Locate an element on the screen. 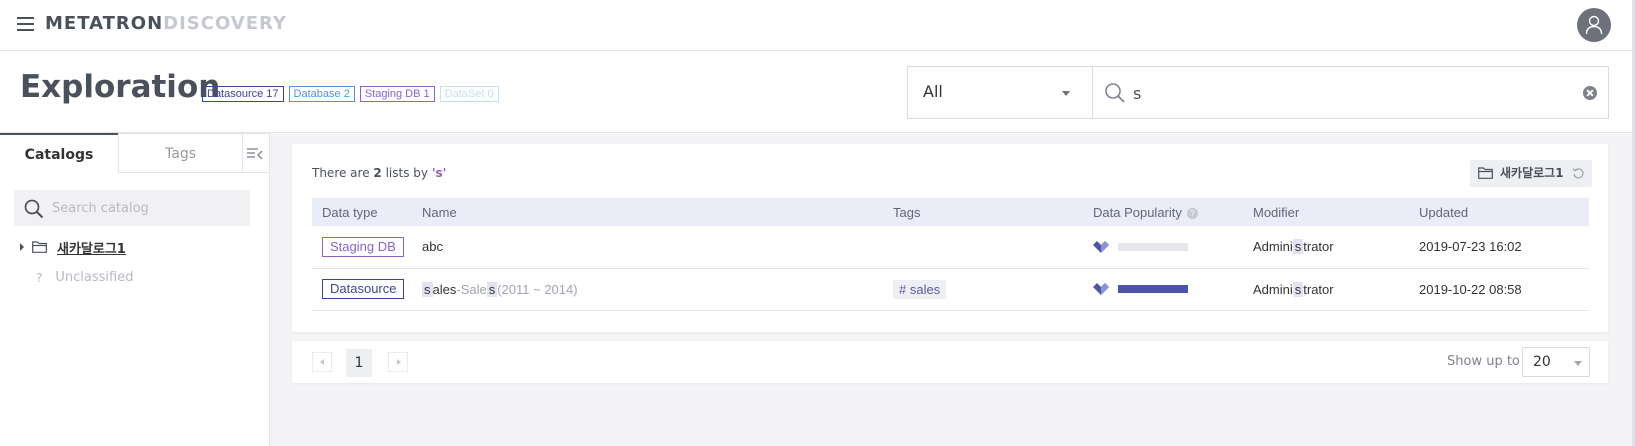 This screenshot has height=446, width=1635. chevron-right-icon is located at coordinates (399, 362).